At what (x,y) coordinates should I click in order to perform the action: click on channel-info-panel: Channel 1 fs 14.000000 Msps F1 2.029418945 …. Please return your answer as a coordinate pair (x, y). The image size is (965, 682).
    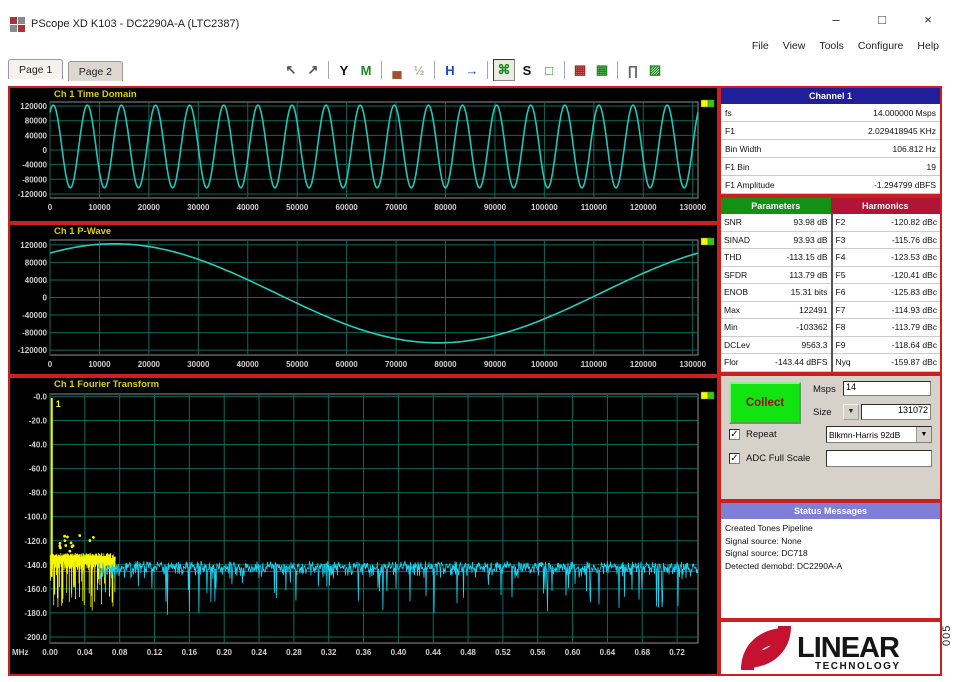
    Looking at the image, I should click on (830, 141).